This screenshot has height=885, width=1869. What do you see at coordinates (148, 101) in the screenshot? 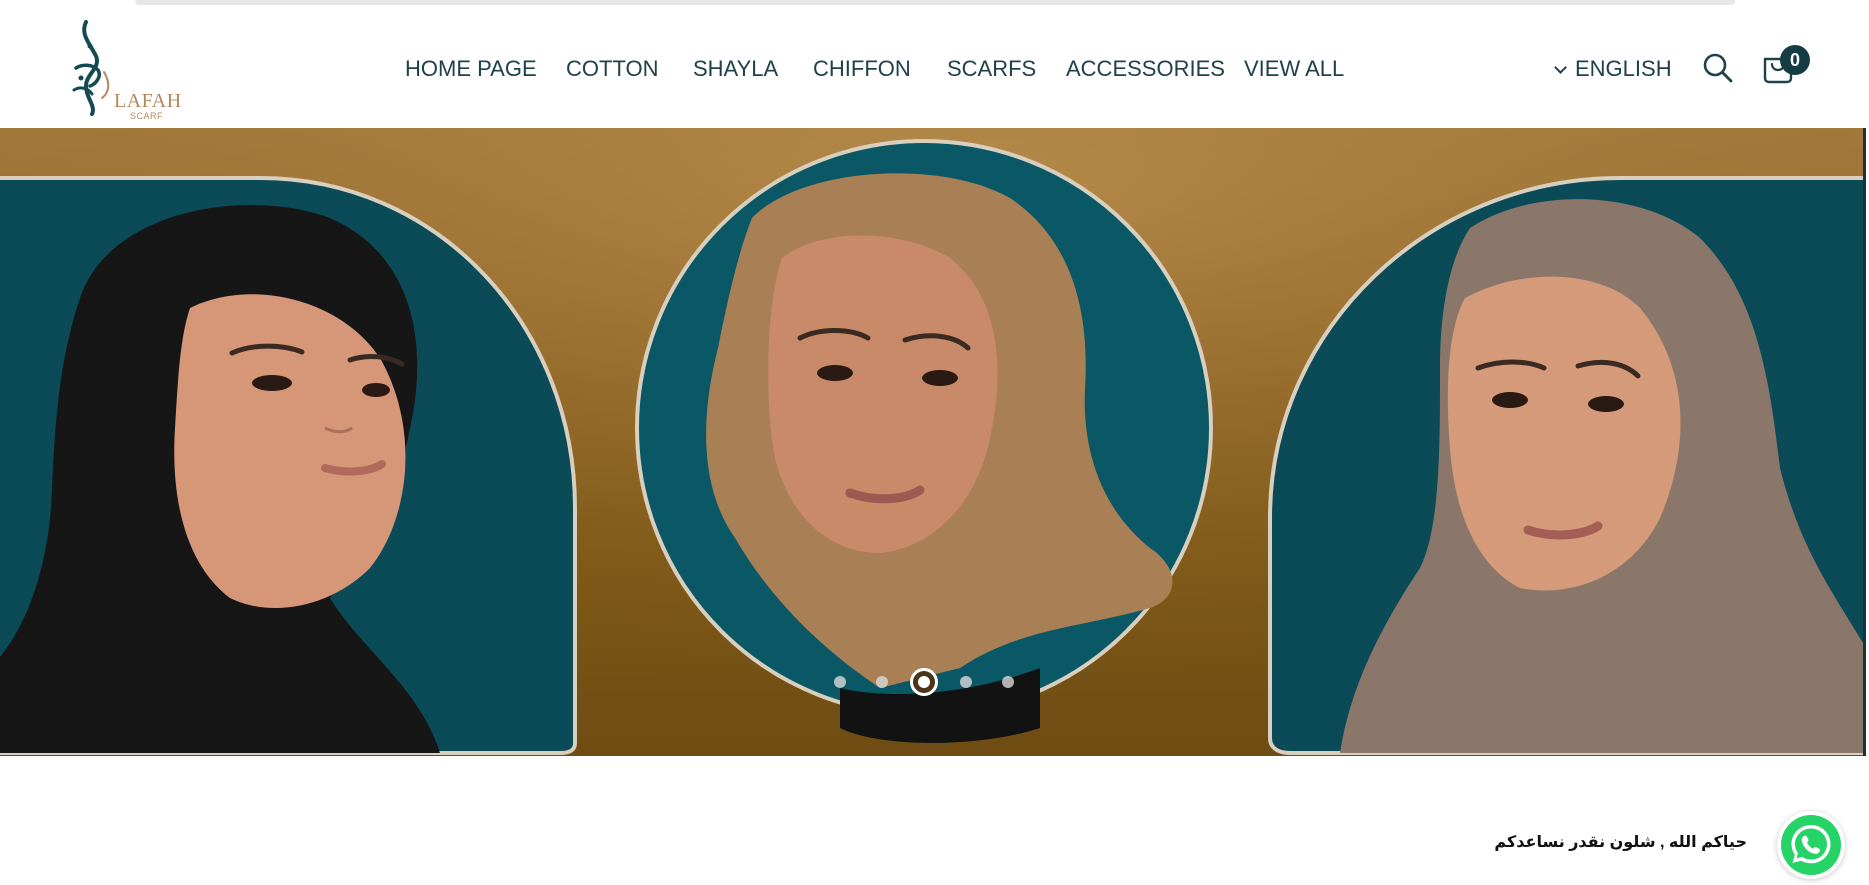
I see `logo-wordmark: LAFAH` at bounding box center [148, 101].